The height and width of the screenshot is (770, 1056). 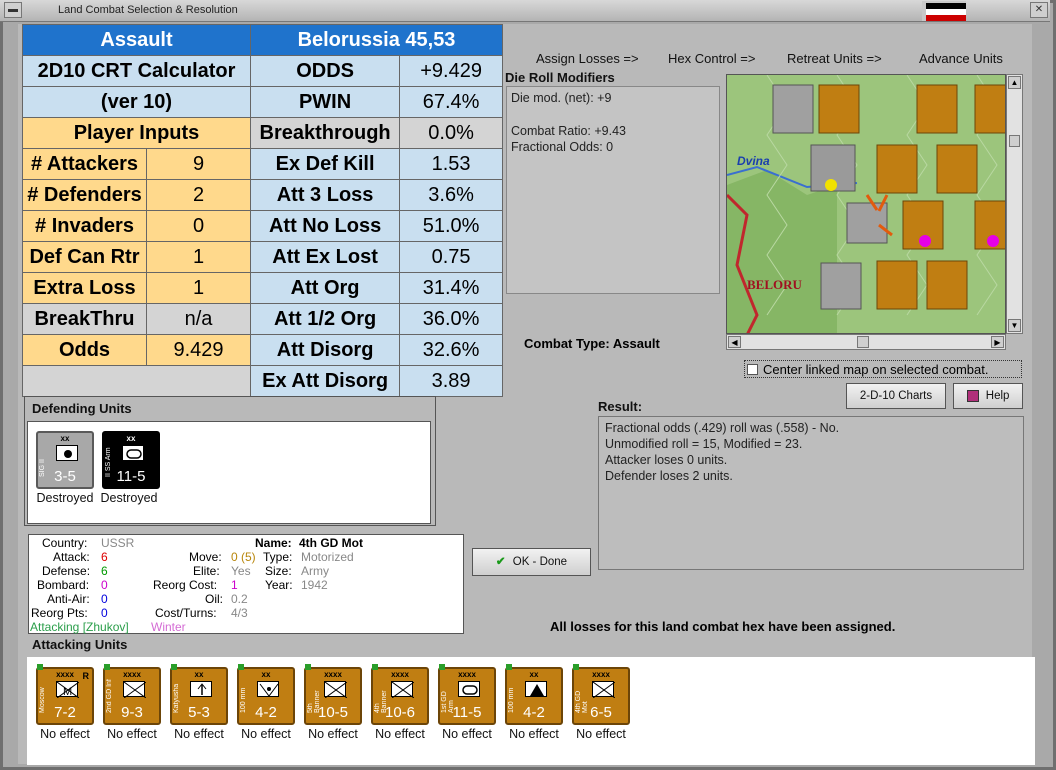 I want to click on input-label: BreakThru, so click(x=84, y=319).